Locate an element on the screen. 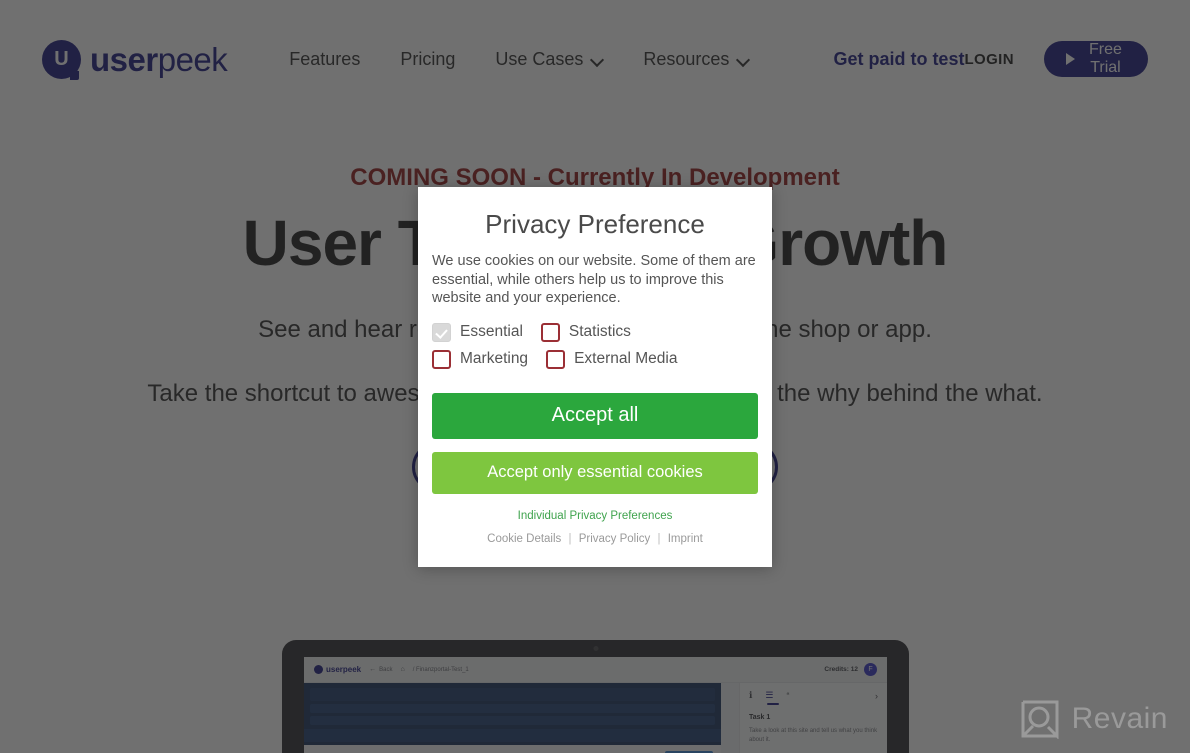  checkbox-statistics: Statistics is located at coordinates (585, 332).